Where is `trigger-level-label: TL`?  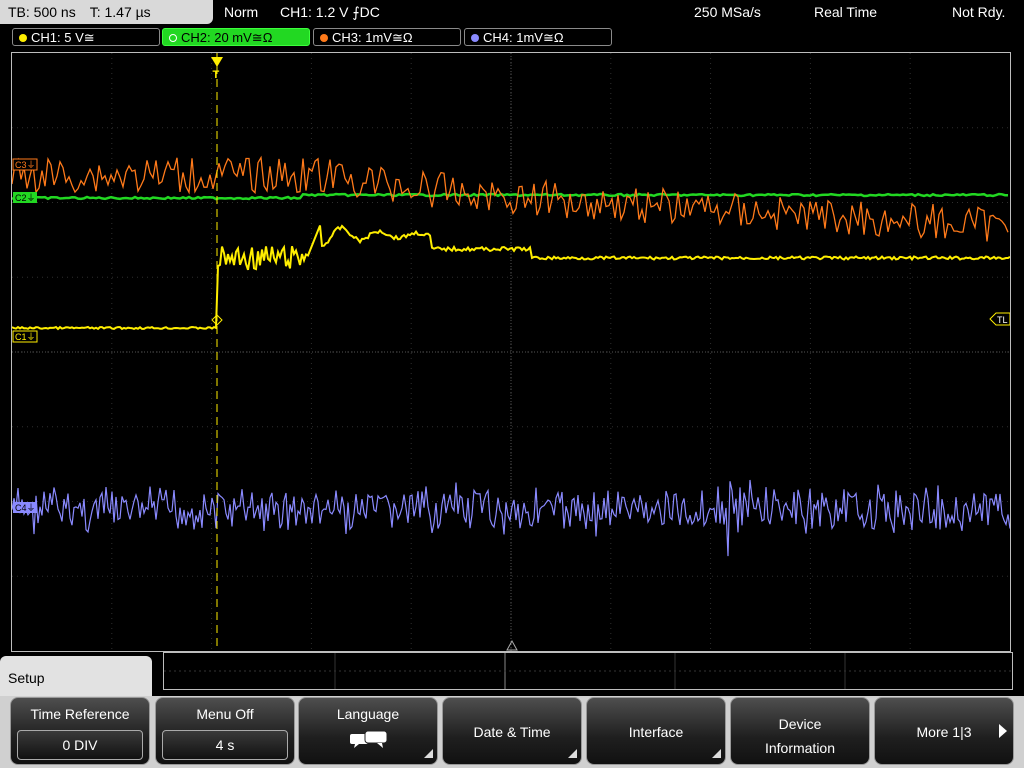 trigger-level-label: TL is located at coordinates (1002, 320).